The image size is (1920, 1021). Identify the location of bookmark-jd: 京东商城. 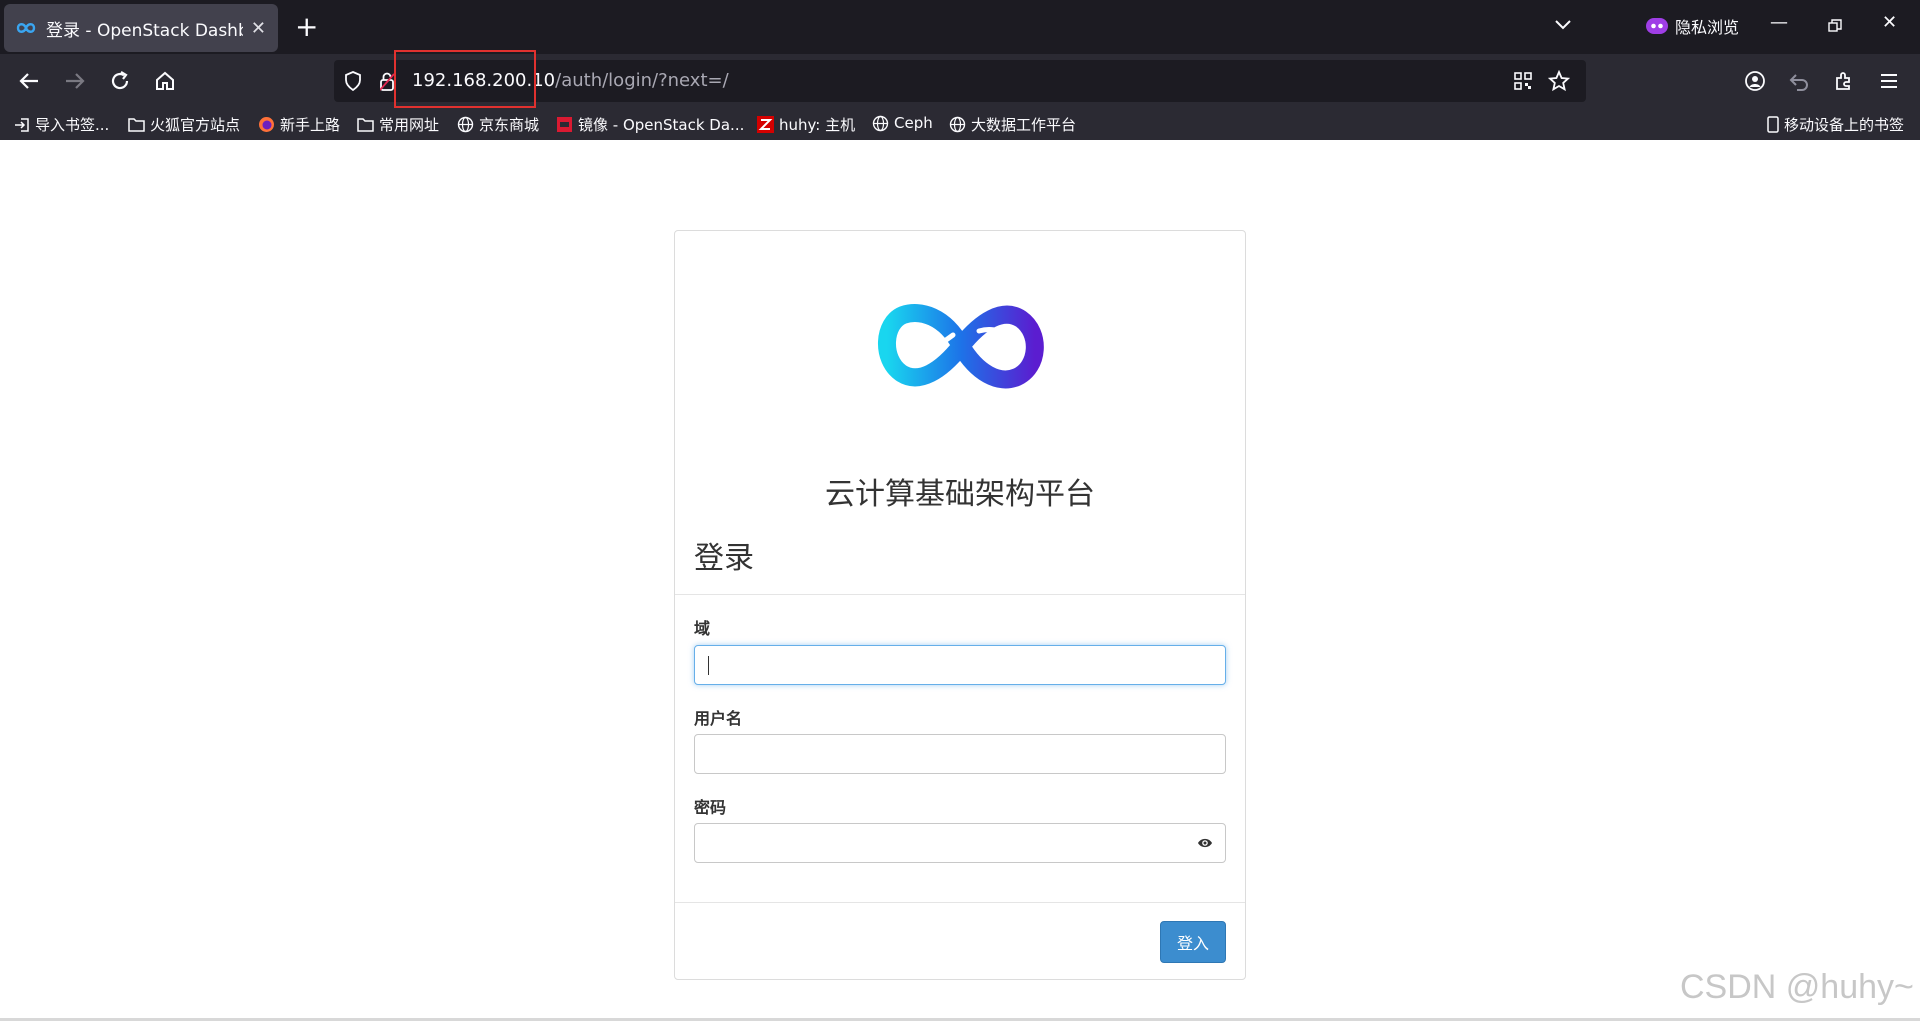
(498, 124).